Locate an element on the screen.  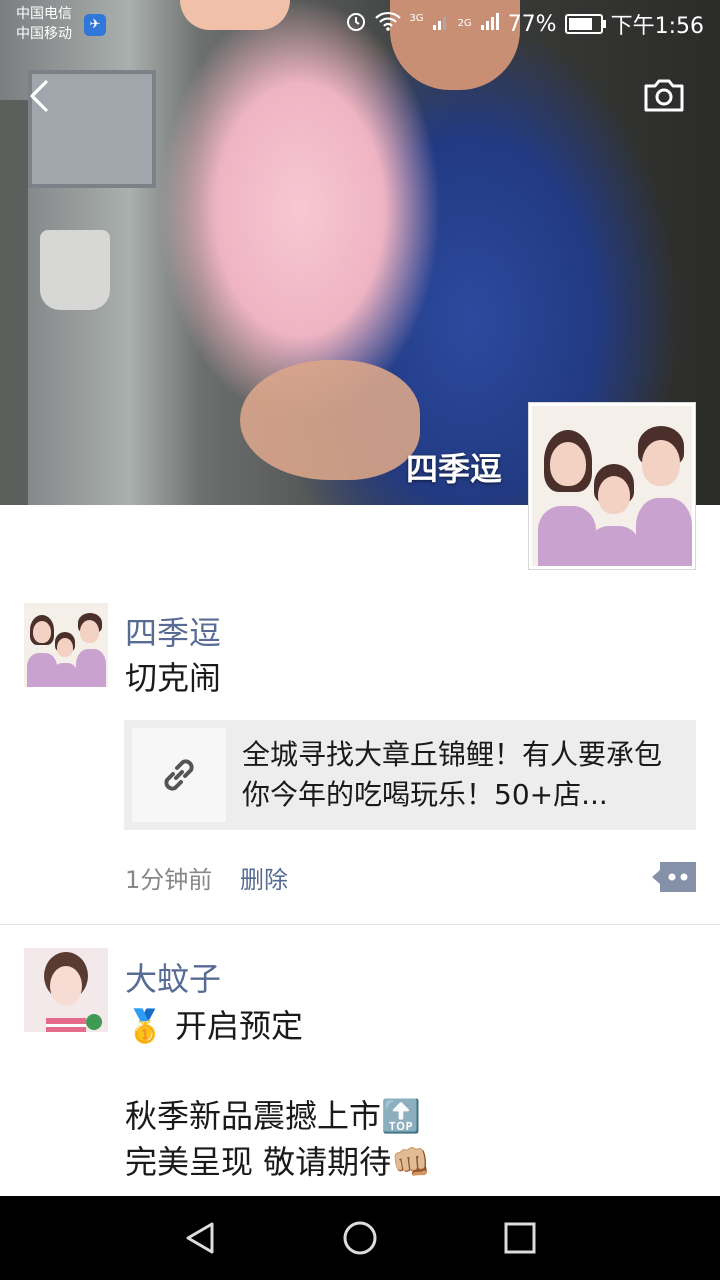
post-text-line-2: 秋季新品震撼上市🔝 is located at coordinates (273, 1116).